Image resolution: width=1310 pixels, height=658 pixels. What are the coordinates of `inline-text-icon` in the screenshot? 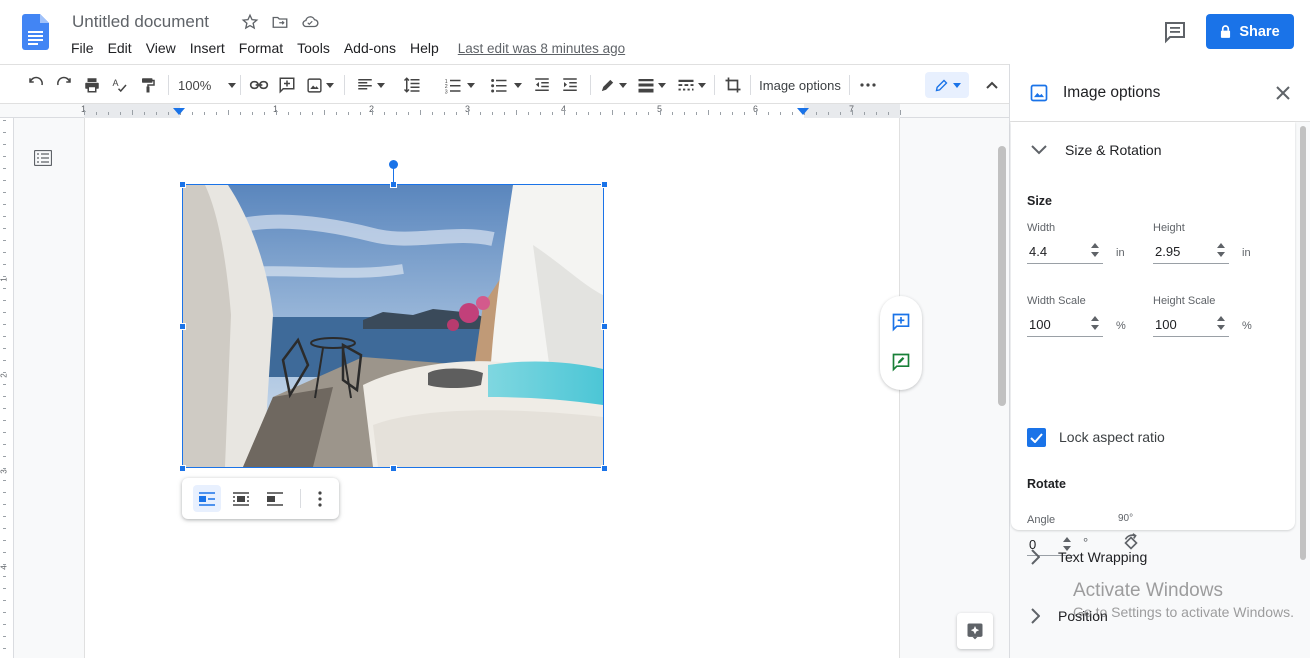 It's located at (207, 498).